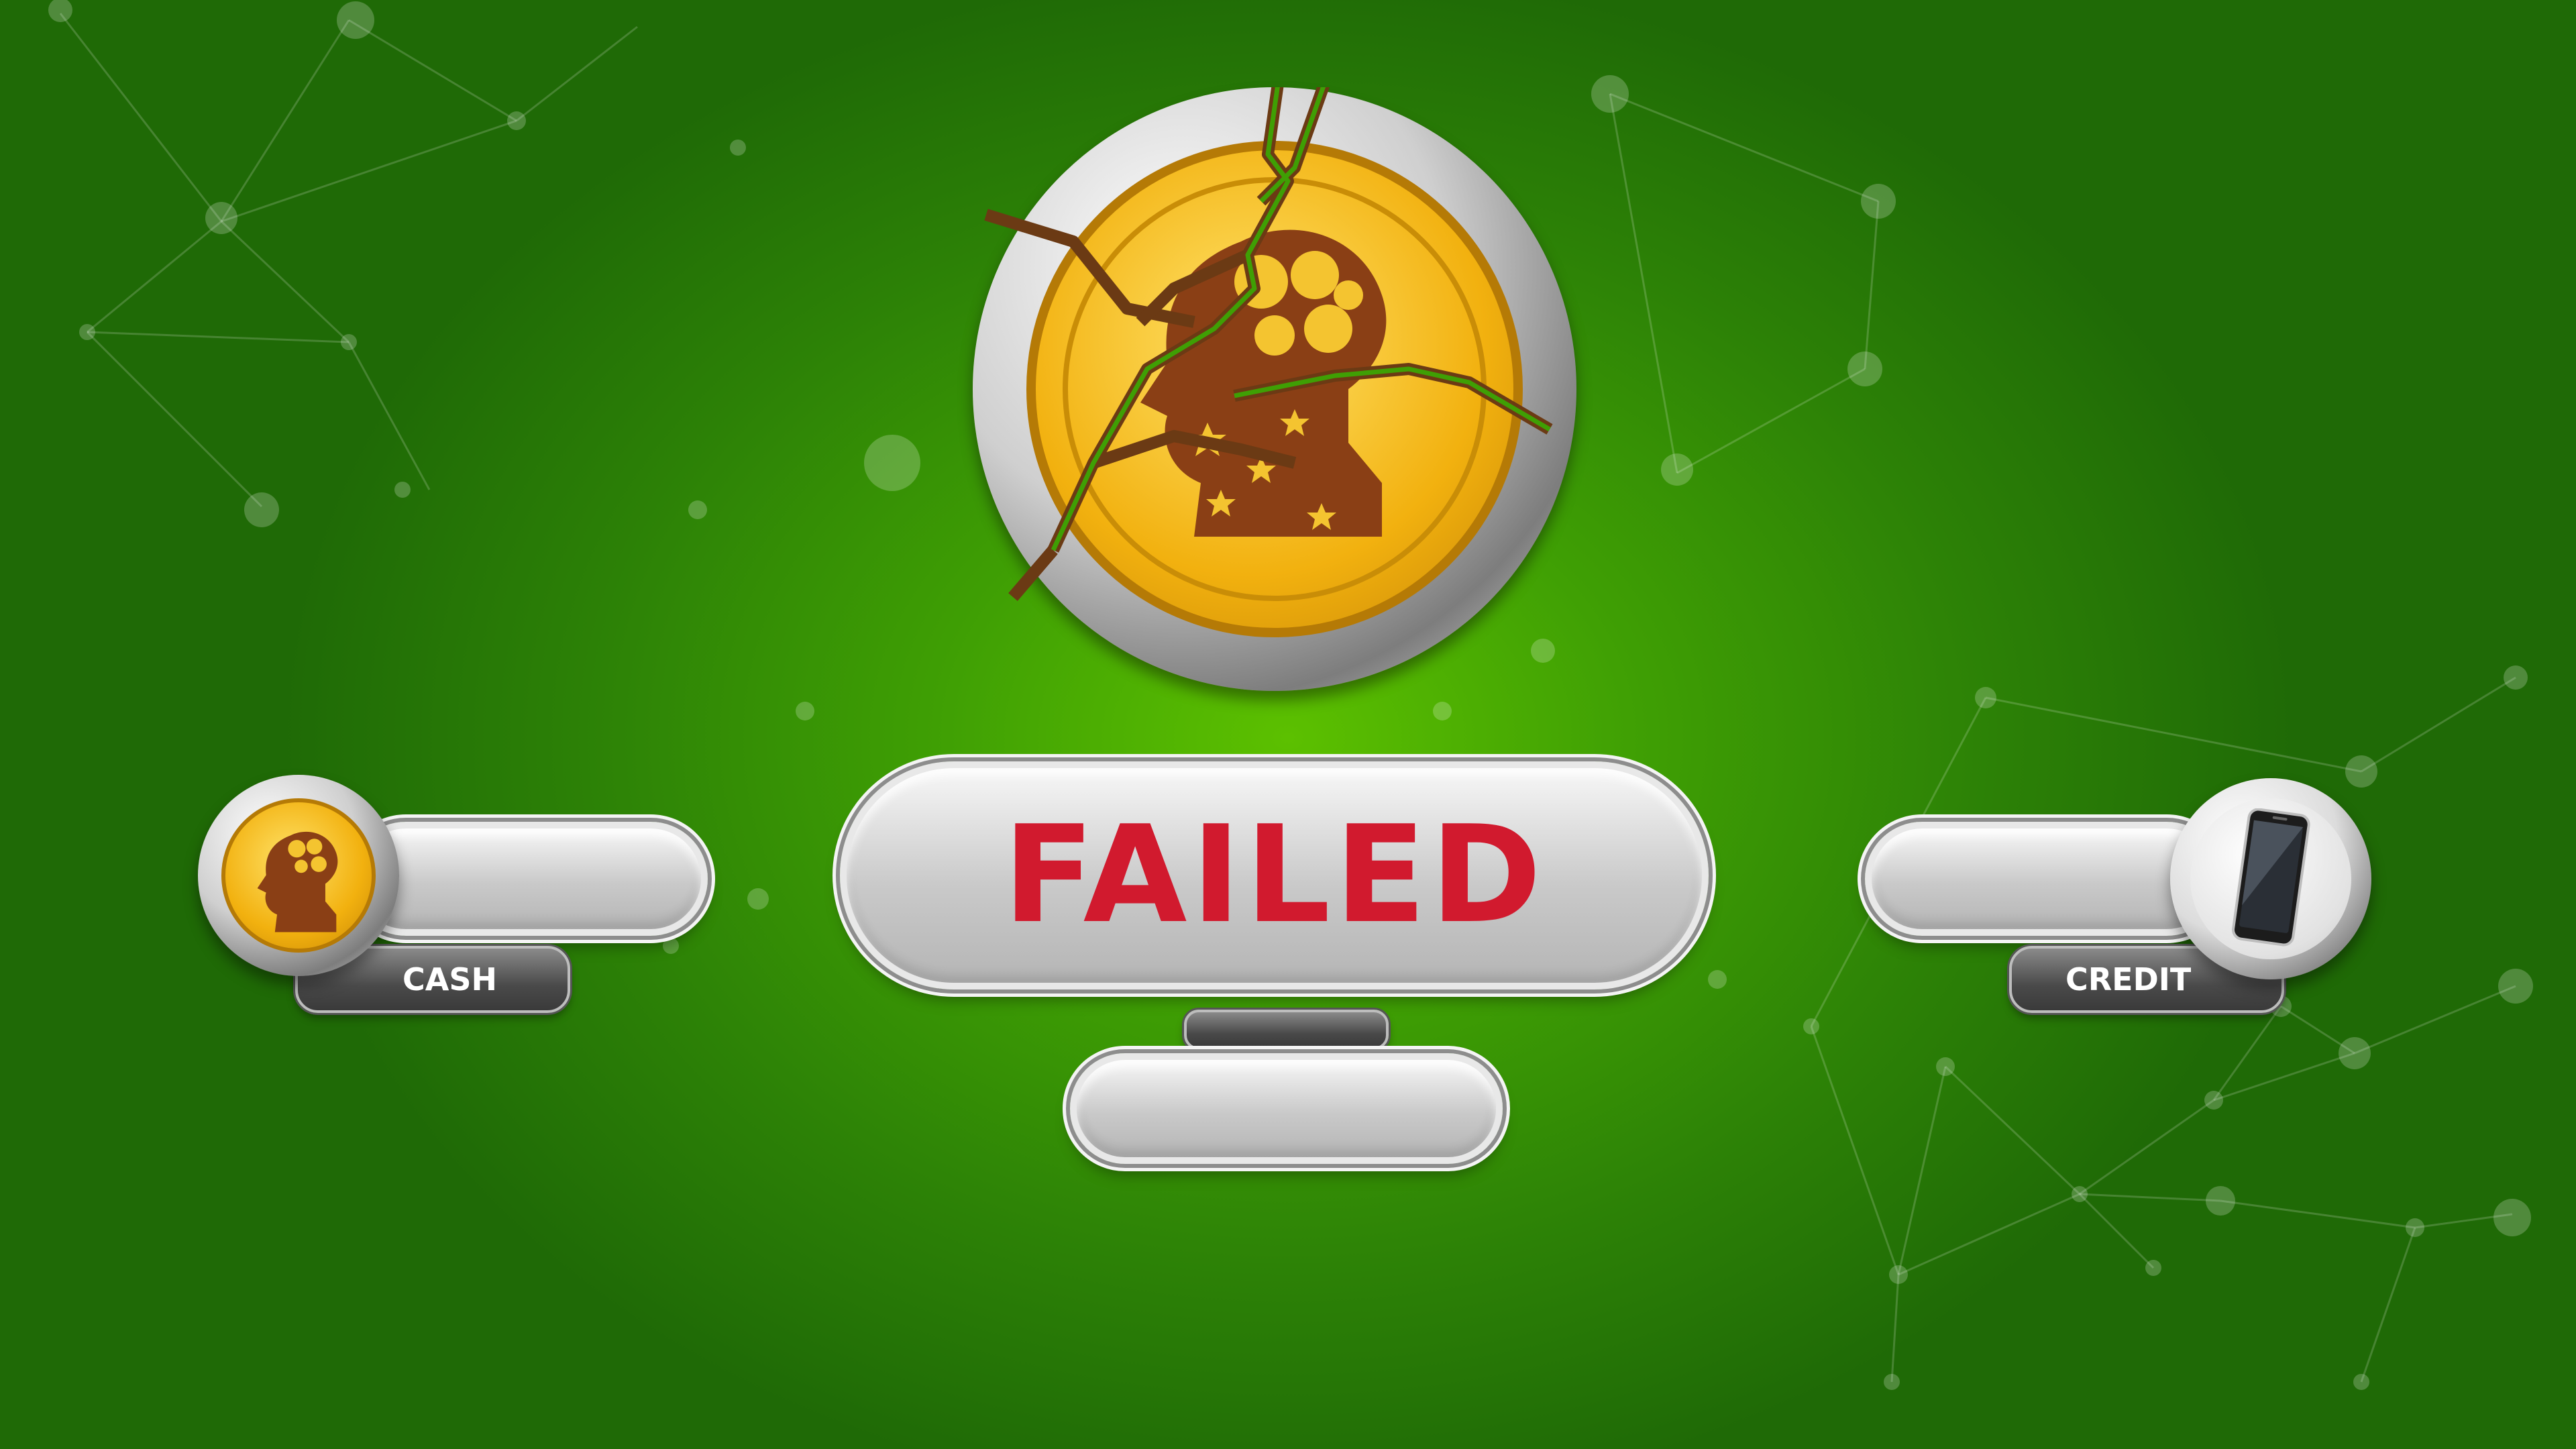 Image resolution: width=2576 pixels, height=1449 pixels. I want to click on broken-coin-badge, so click(1274, 389).